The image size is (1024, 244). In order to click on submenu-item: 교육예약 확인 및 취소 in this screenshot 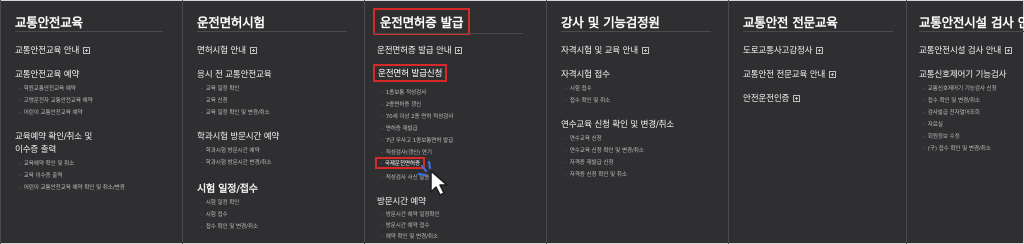, I will do `click(47, 163)`.